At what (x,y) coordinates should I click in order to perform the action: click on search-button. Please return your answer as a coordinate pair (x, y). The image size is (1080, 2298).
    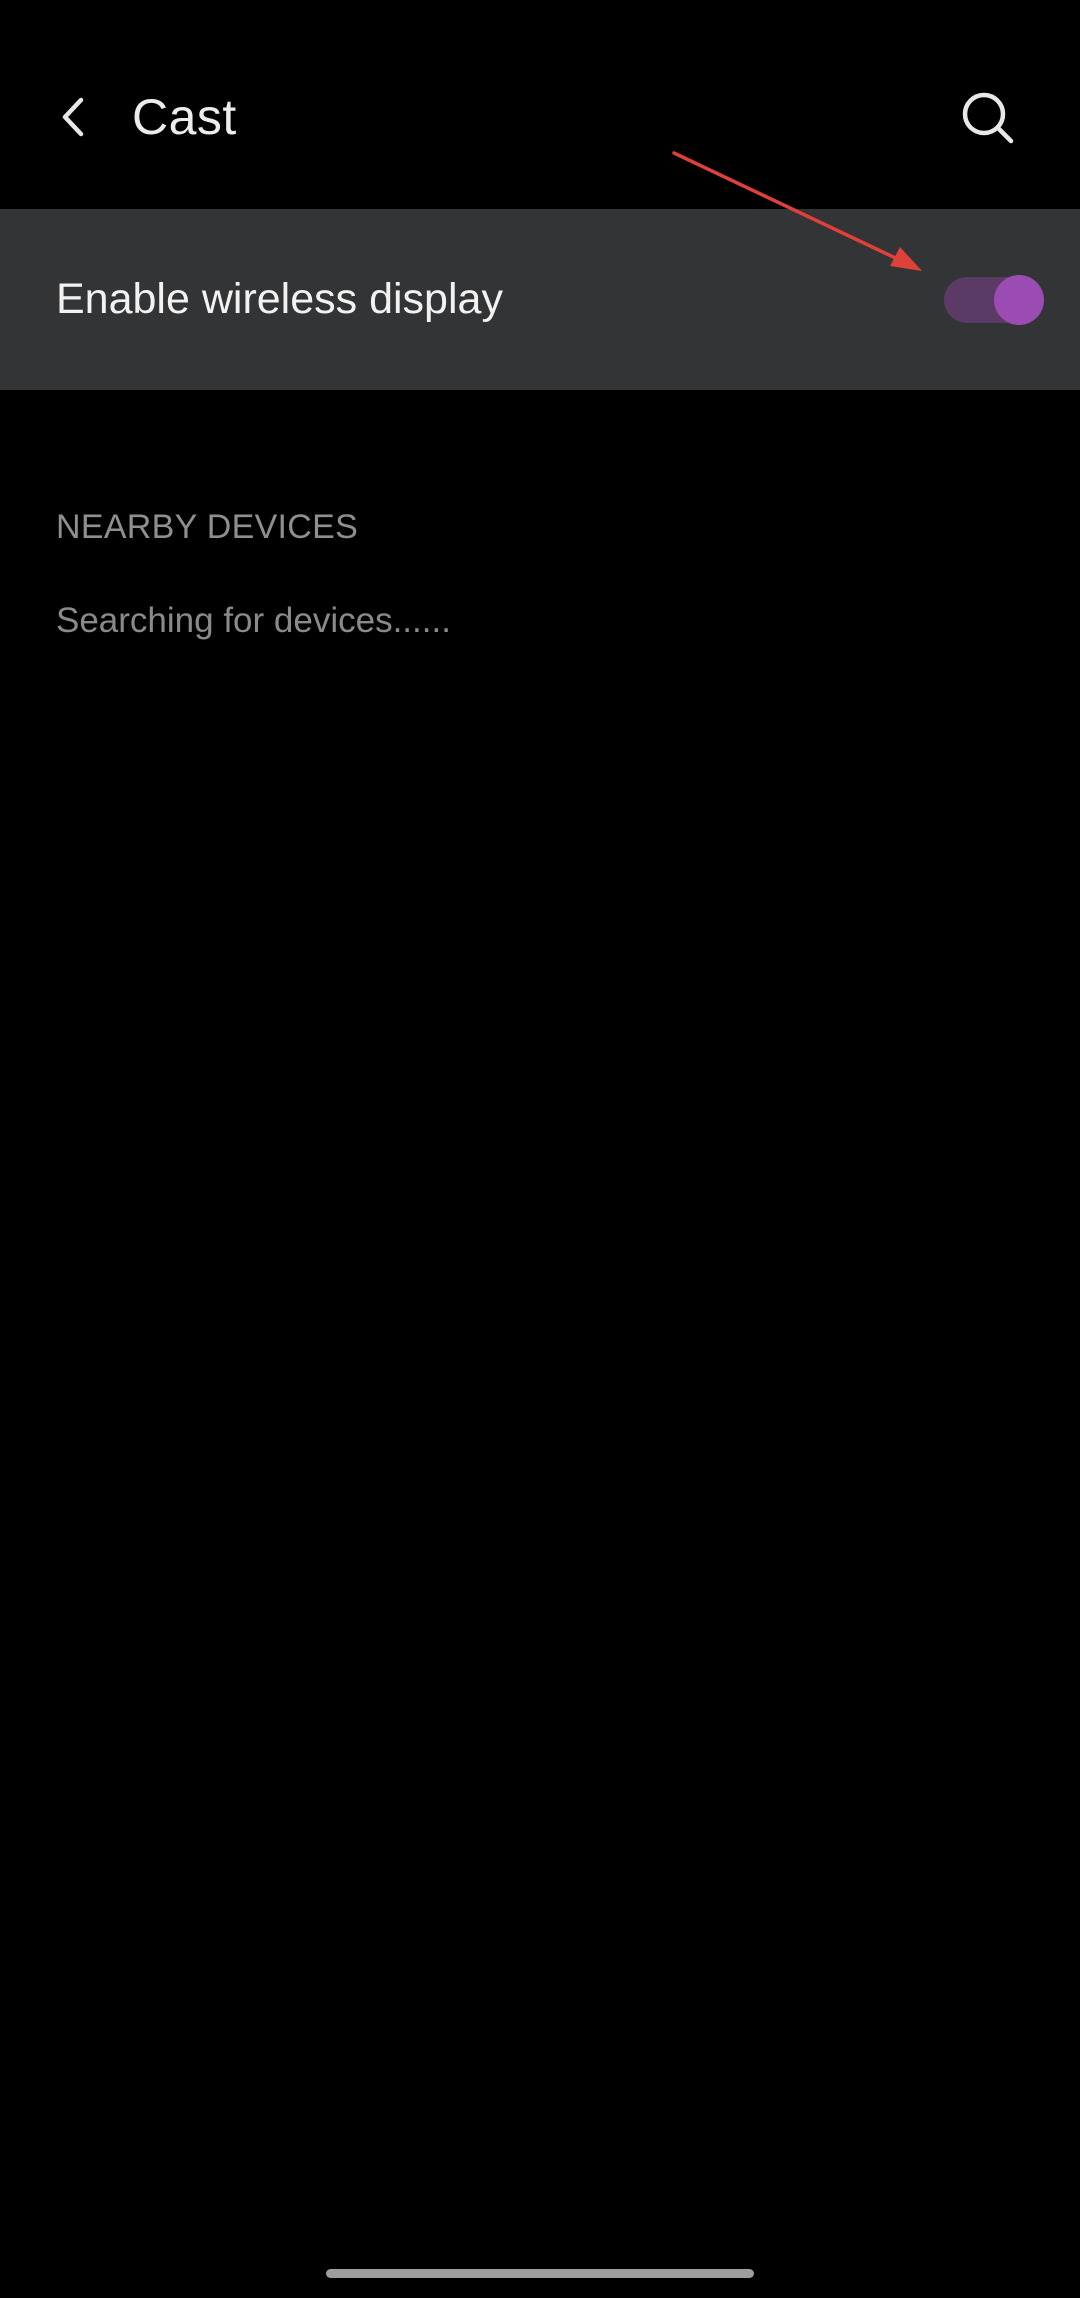
    Looking at the image, I should click on (988, 118).